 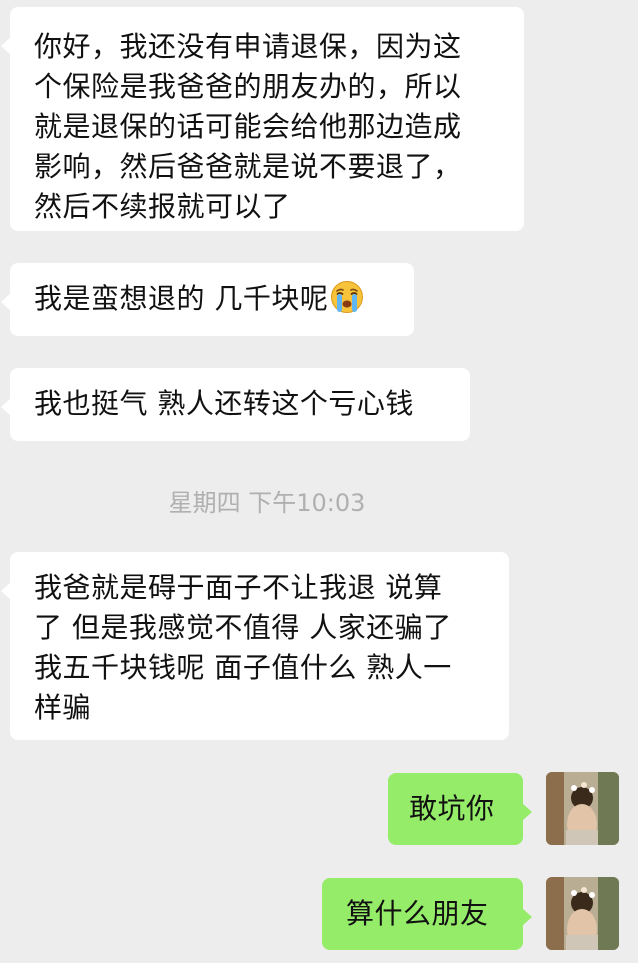 I want to click on message-text: 我是蛮想退的 几千块呢, so click(x=181, y=298).